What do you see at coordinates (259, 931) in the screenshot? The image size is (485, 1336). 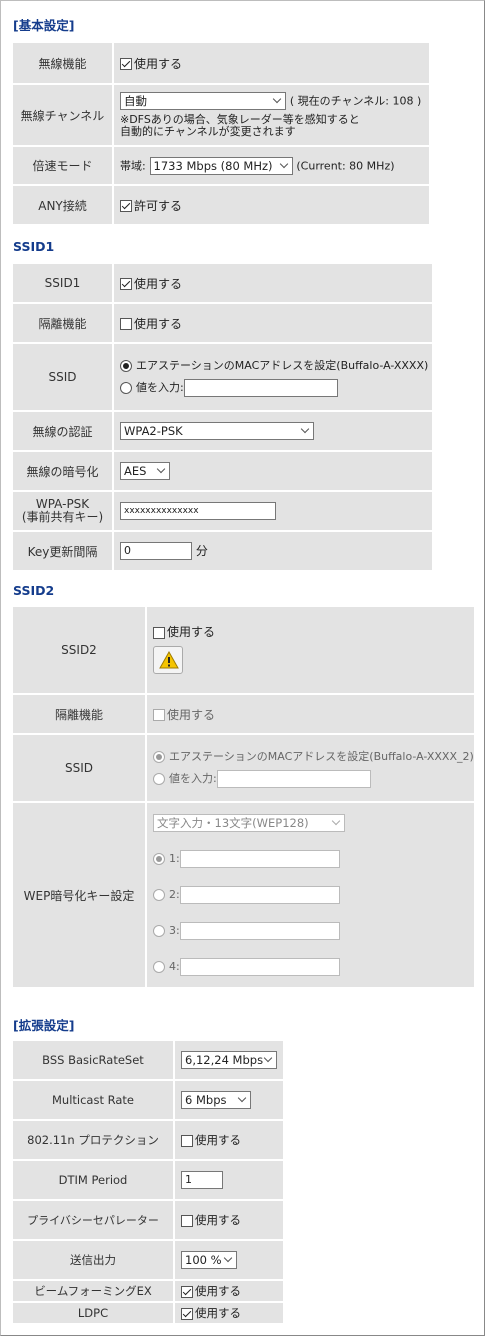 I see `wep-key3-input` at bounding box center [259, 931].